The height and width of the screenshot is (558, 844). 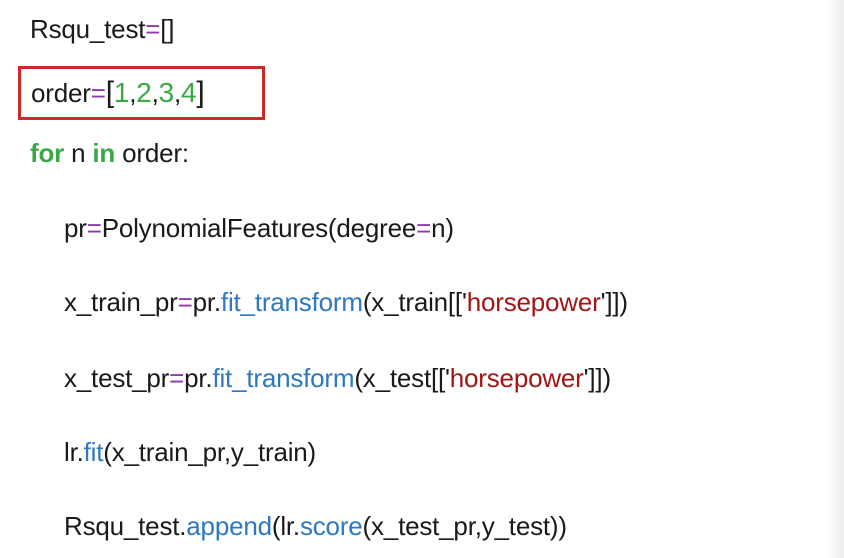 What do you see at coordinates (74, 452) in the screenshot?
I see `code-token: lr.` at bounding box center [74, 452].